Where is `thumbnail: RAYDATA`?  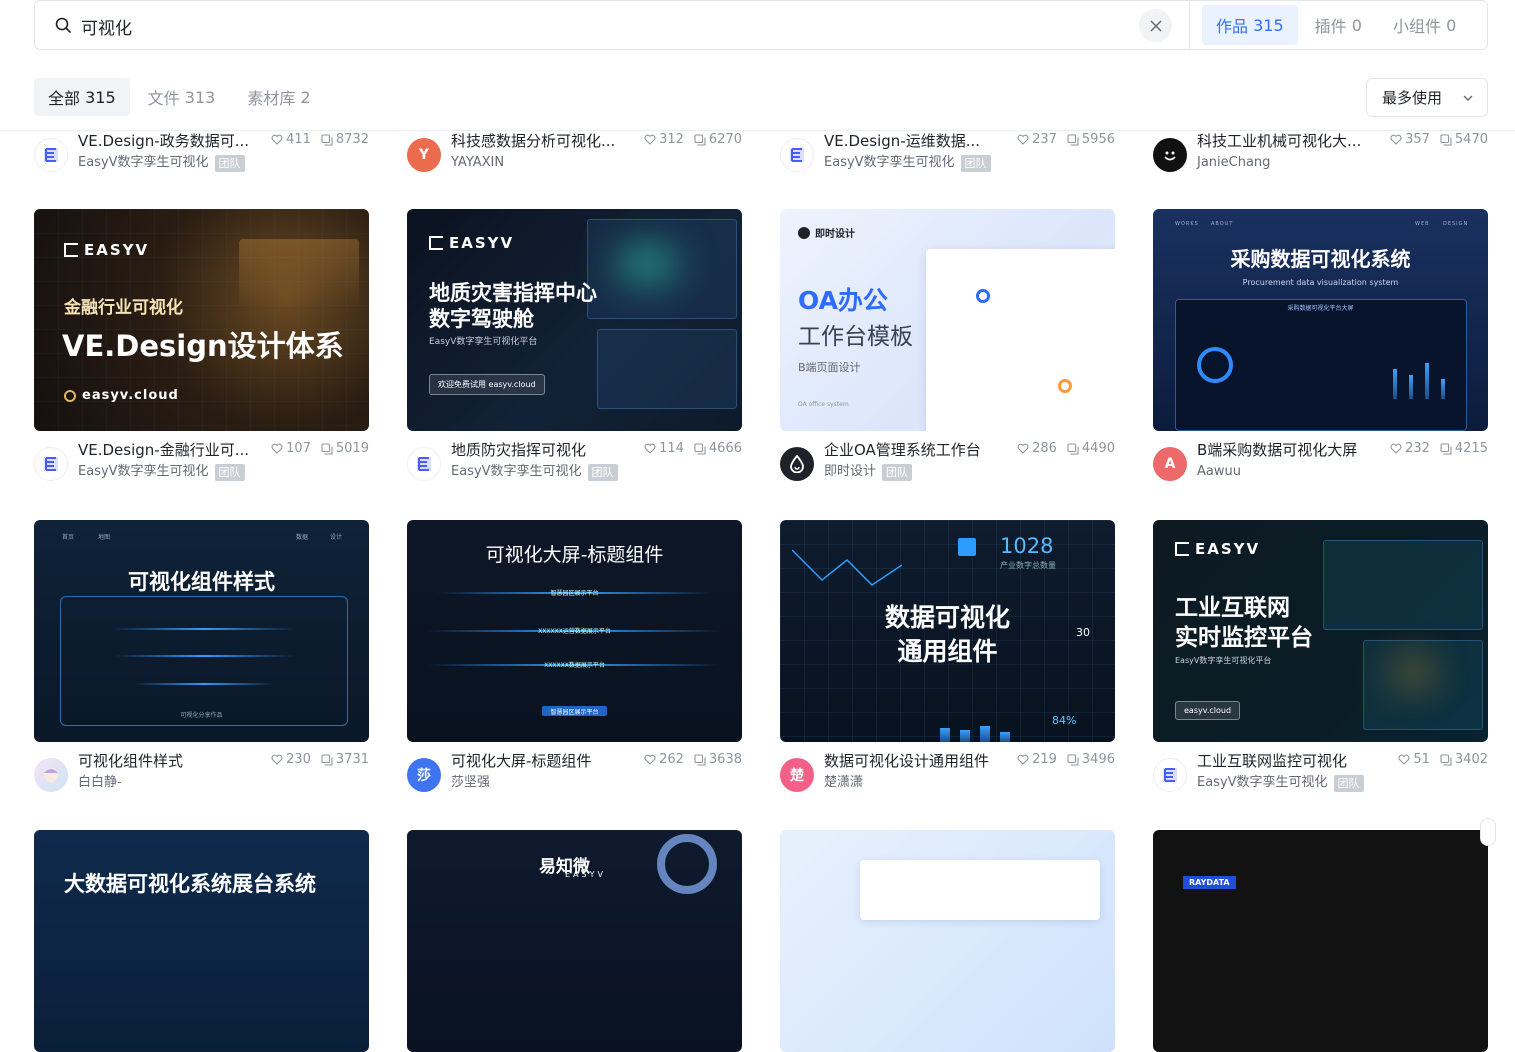
thumbnail: RAYDATA is located at coordinates (1320, 941).